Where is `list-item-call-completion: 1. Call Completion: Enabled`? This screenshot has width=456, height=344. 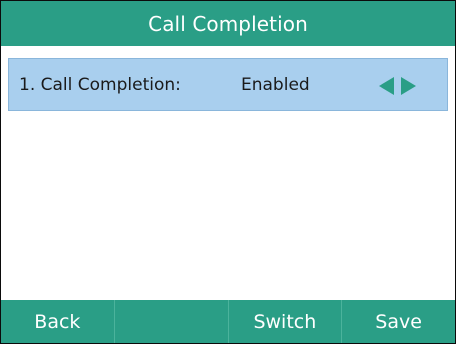 list-item-call-completion: 1. Call Completion: Enabled is located at coordinates (228, 84).